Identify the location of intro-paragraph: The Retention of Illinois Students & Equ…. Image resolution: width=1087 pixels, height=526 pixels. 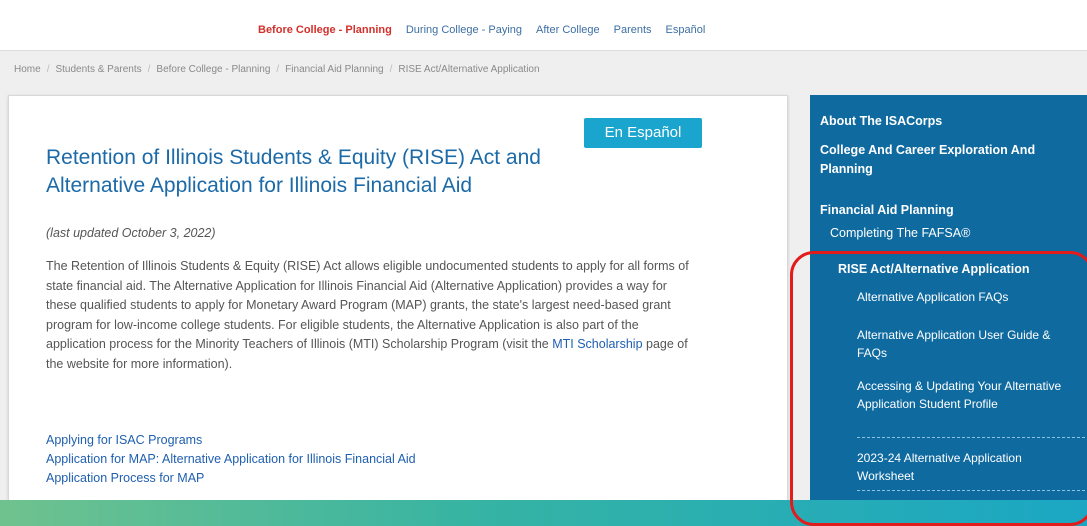
(371, 315).